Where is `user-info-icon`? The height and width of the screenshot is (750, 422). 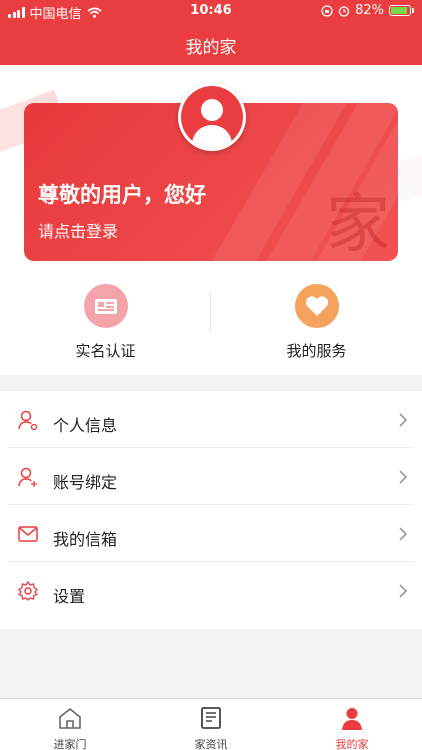 user-info-icon is located at coordinates (28, 420).